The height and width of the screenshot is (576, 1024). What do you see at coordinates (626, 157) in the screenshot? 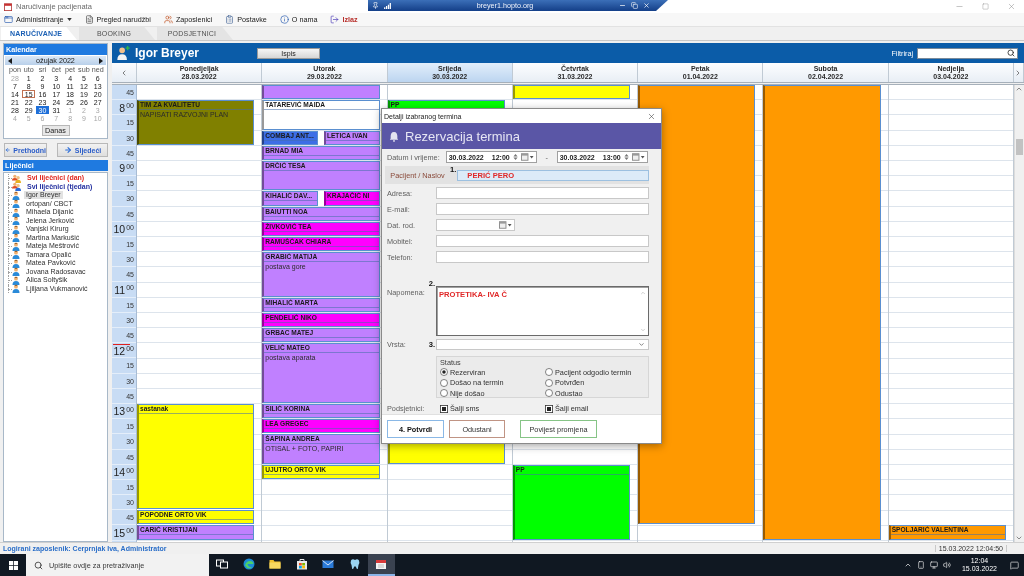
I see `spinner-icon` at bounding box center [626, 157].